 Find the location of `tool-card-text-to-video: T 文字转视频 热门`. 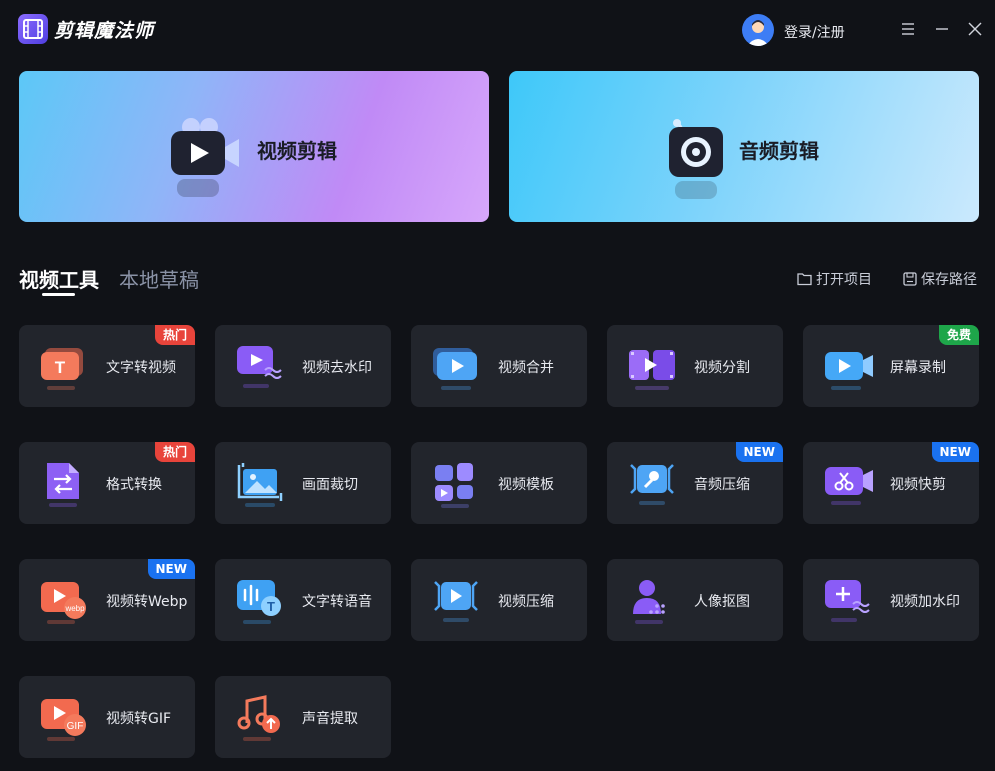

tool-card-text-to-video: T 文字转视频 热门 is located at coordinates (107, 366).